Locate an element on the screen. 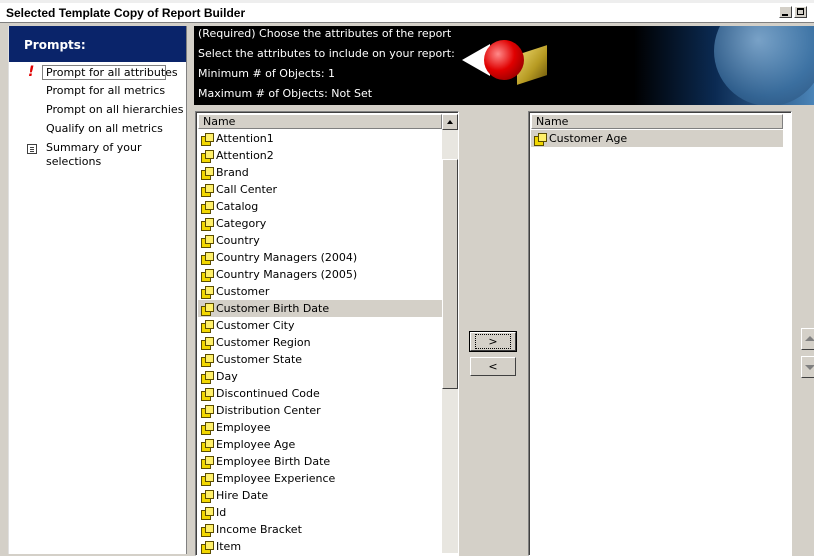 The width and height of the screenshot is (814, 556). list-item-label: Country Managers (2005) is located at coordinates (287, 274).